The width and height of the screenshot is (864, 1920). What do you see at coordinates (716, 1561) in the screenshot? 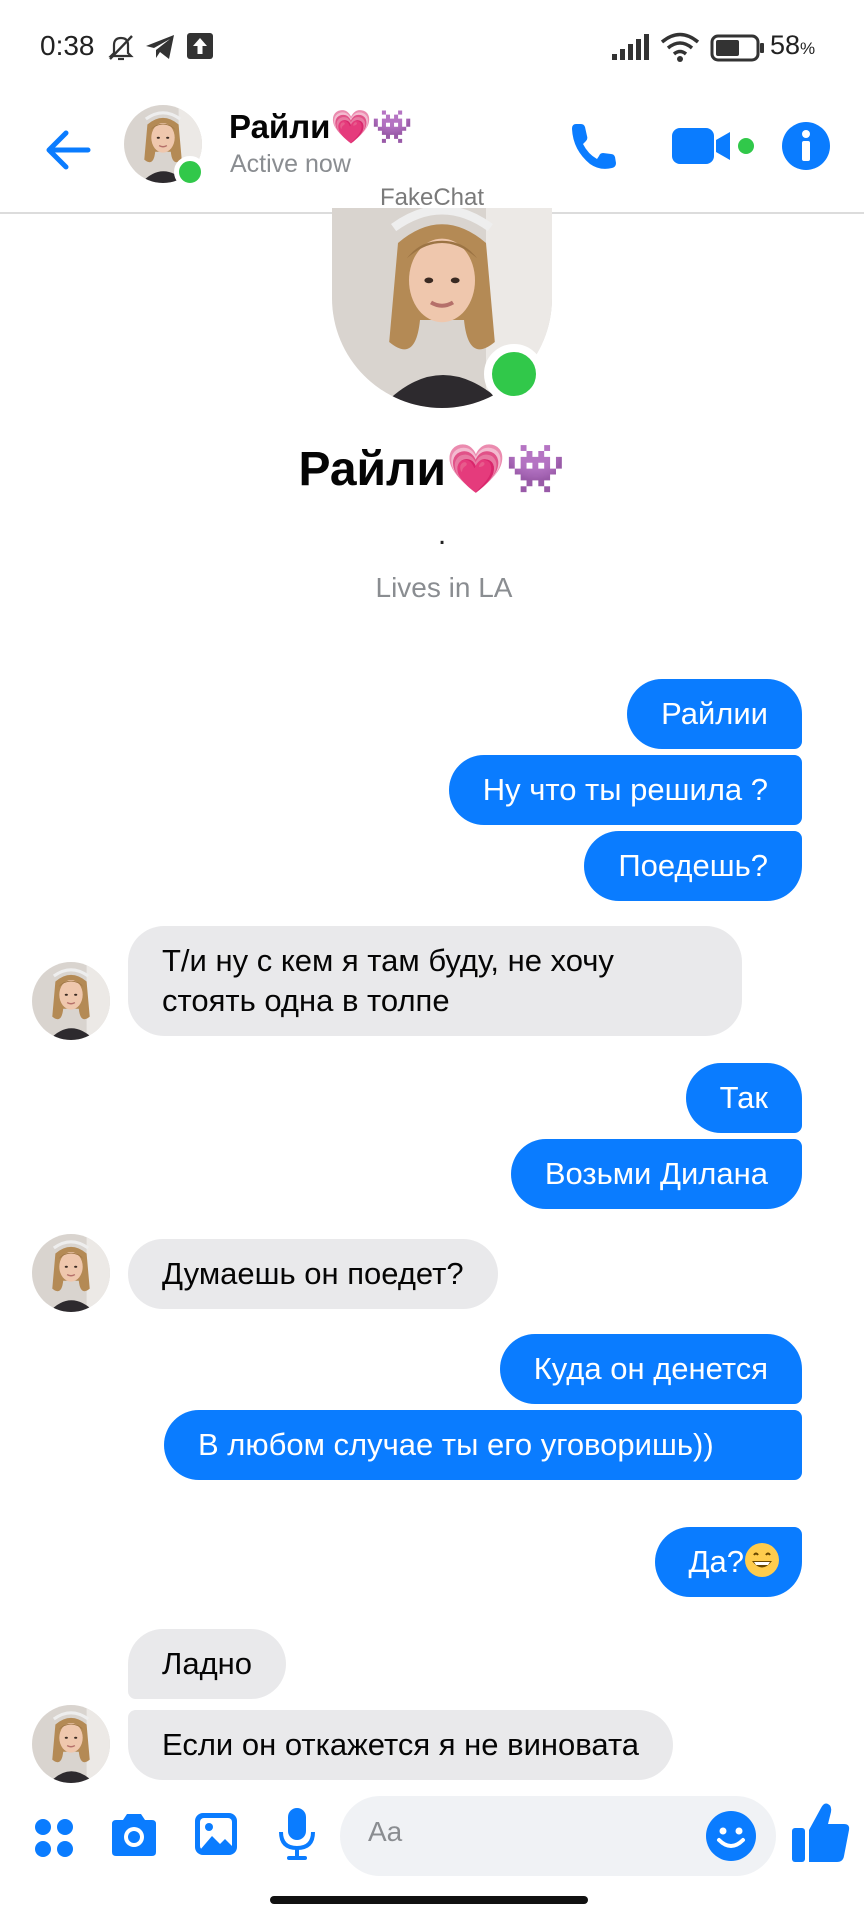
I see `message-text: Да?` at bounding box center [716, 1561].